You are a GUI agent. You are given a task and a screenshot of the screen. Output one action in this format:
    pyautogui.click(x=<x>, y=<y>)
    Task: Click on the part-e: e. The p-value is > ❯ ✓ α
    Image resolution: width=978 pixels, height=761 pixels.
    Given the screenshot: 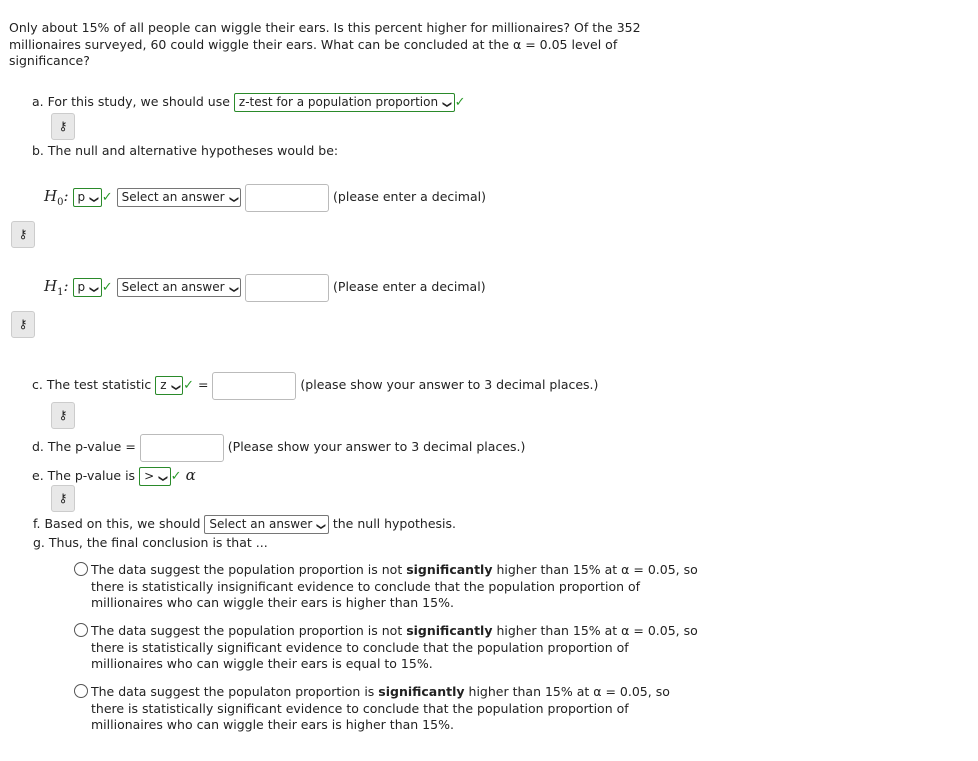 What is the action you would take?
    pyautogui.click(x=114, y=476)
    